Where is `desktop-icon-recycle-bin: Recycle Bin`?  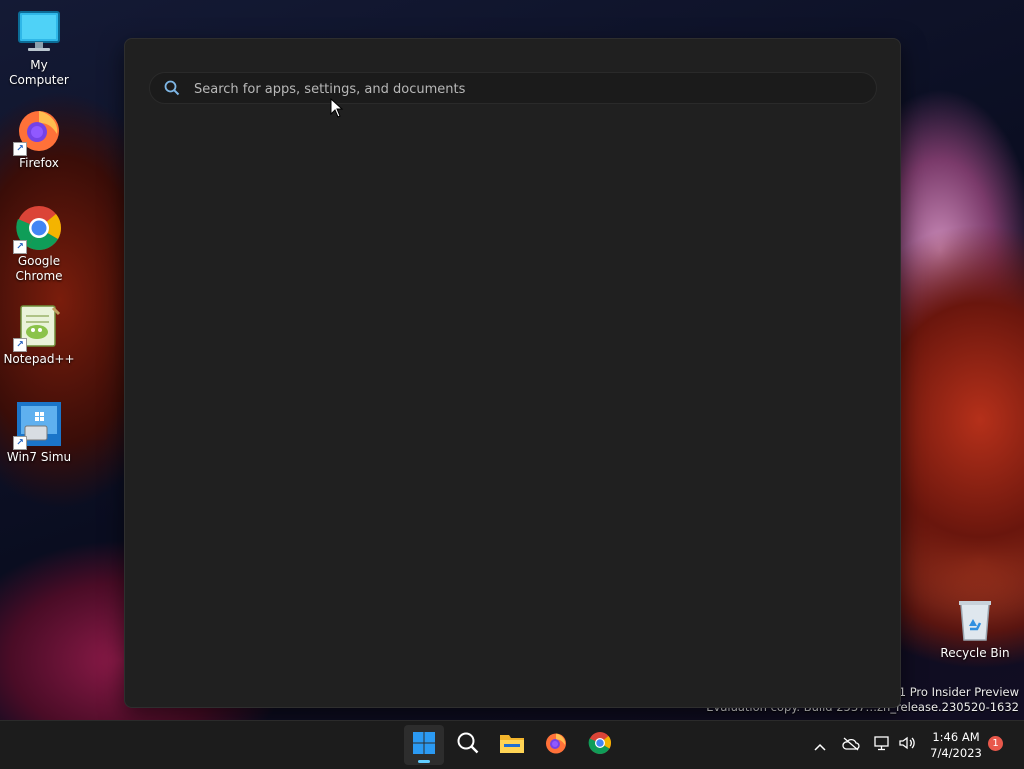 desktop-icon-recycle-bin: Recycle Bin is located at coordinates (975, 628).